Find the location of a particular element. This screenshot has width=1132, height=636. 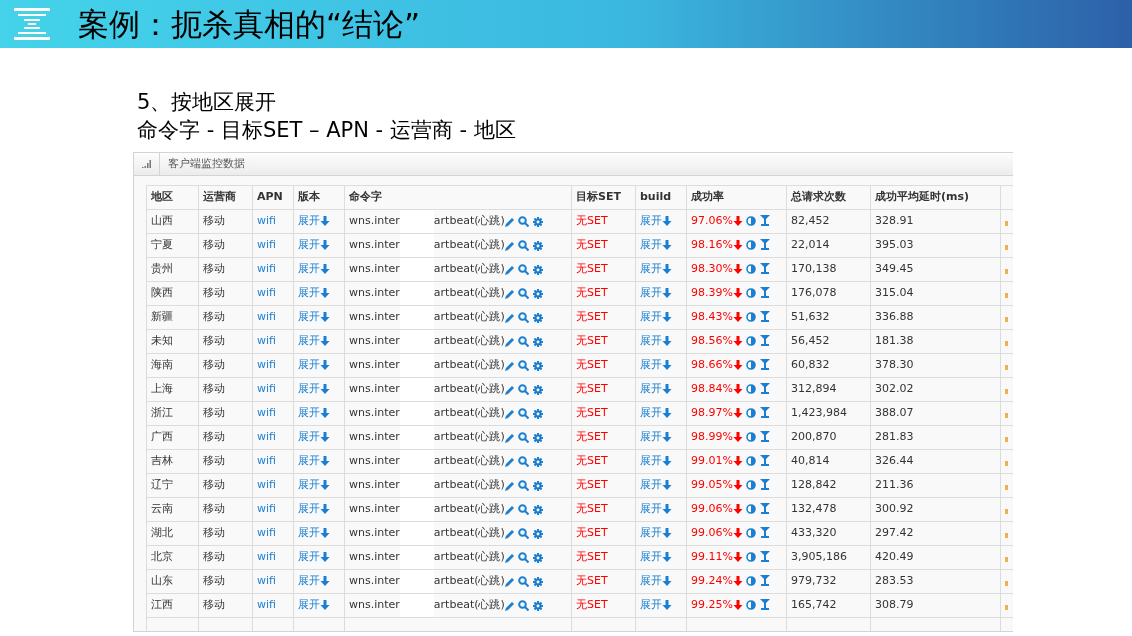

column-header: 成功率 is located at coordinates (736, 197).